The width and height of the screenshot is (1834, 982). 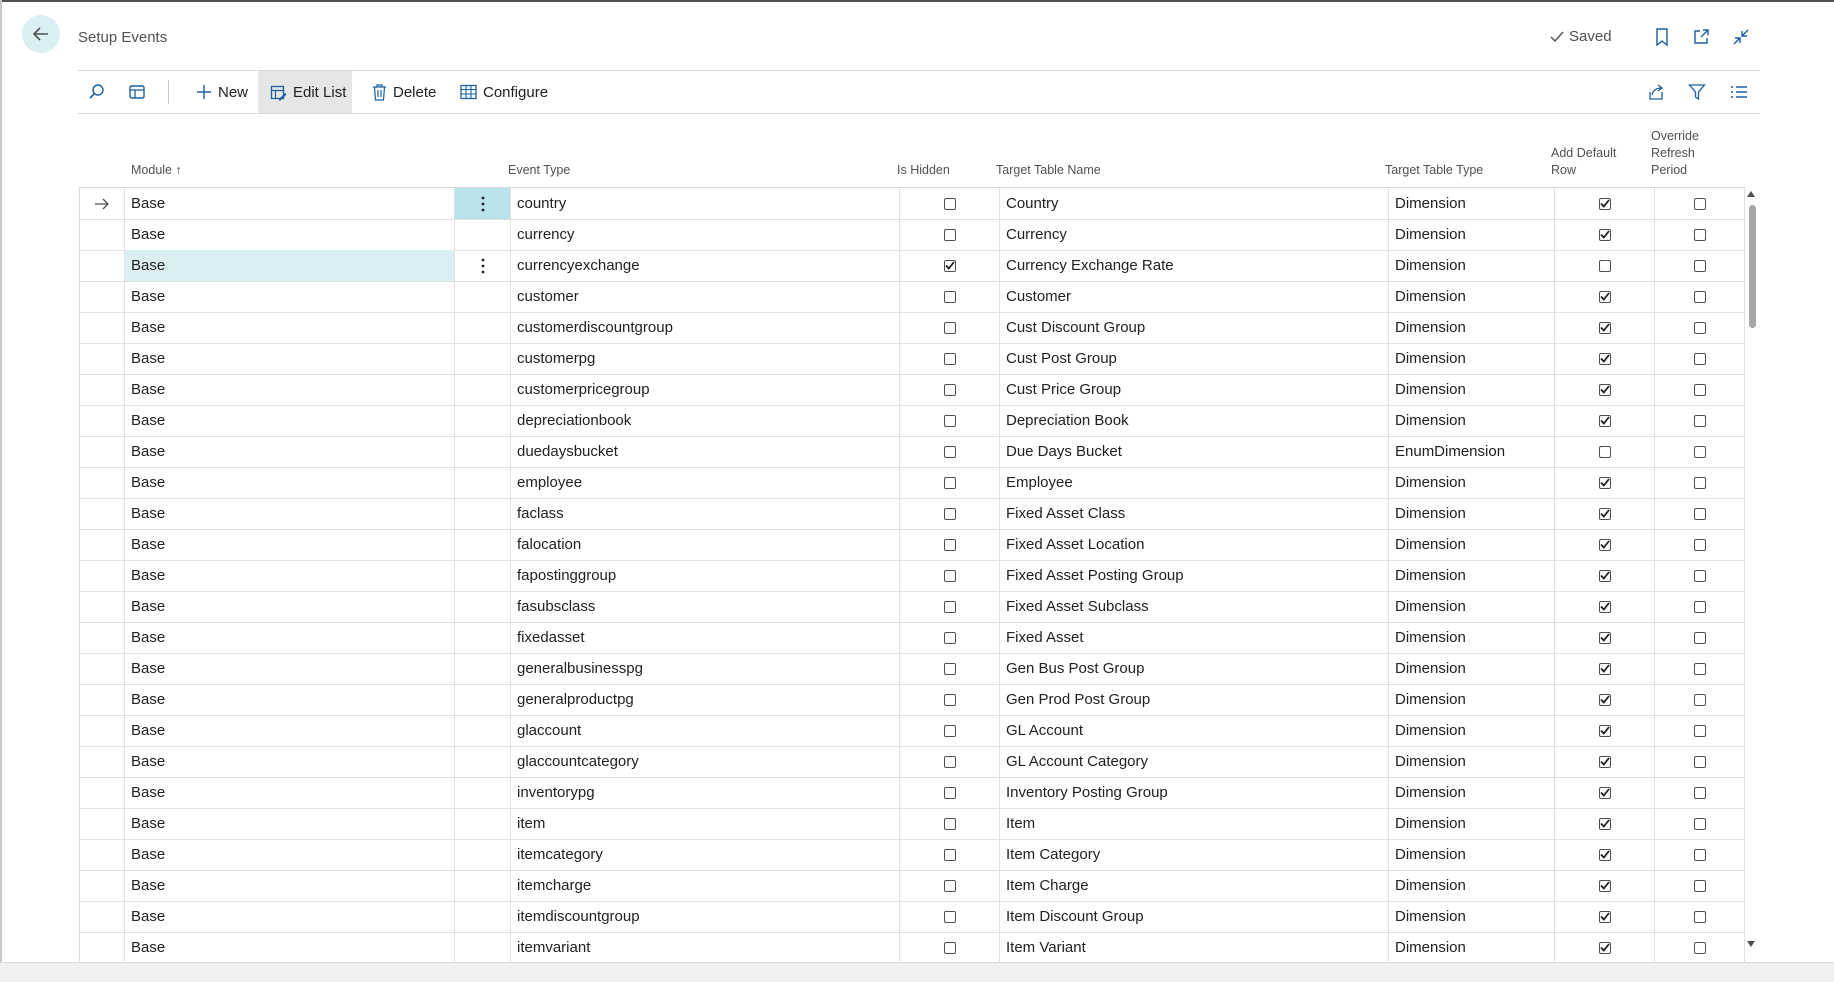 What do you see at coordinates (705, 296) in the screenshot?
I see `event-type-cell: customer` at bounding box center [705, 296].